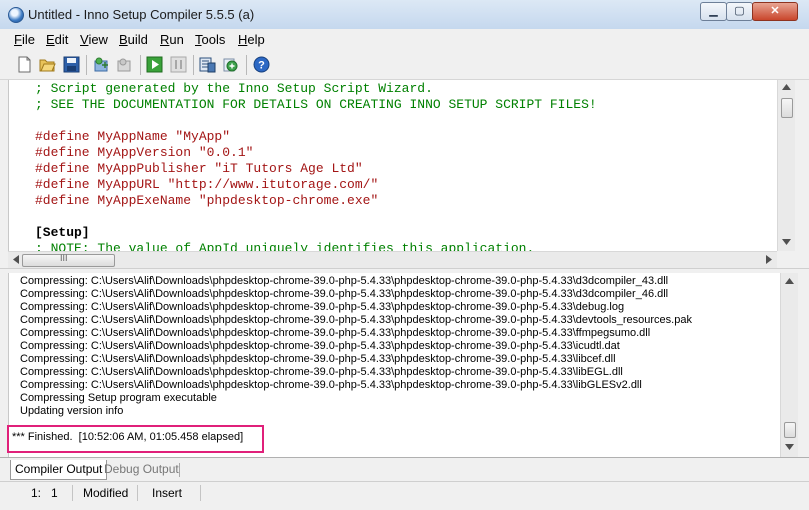 The width and height of the screenshot is (809, 510). What do you see at coordinates (165, 39) in the screenshot?
I see `menu-run-accel: R` at bounding box center [165, 39].